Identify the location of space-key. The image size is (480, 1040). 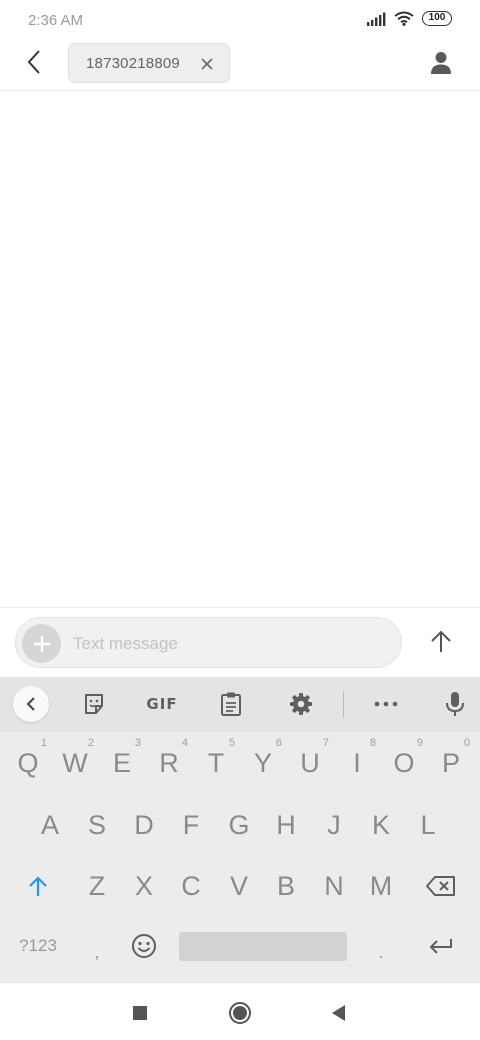
(263, 946).